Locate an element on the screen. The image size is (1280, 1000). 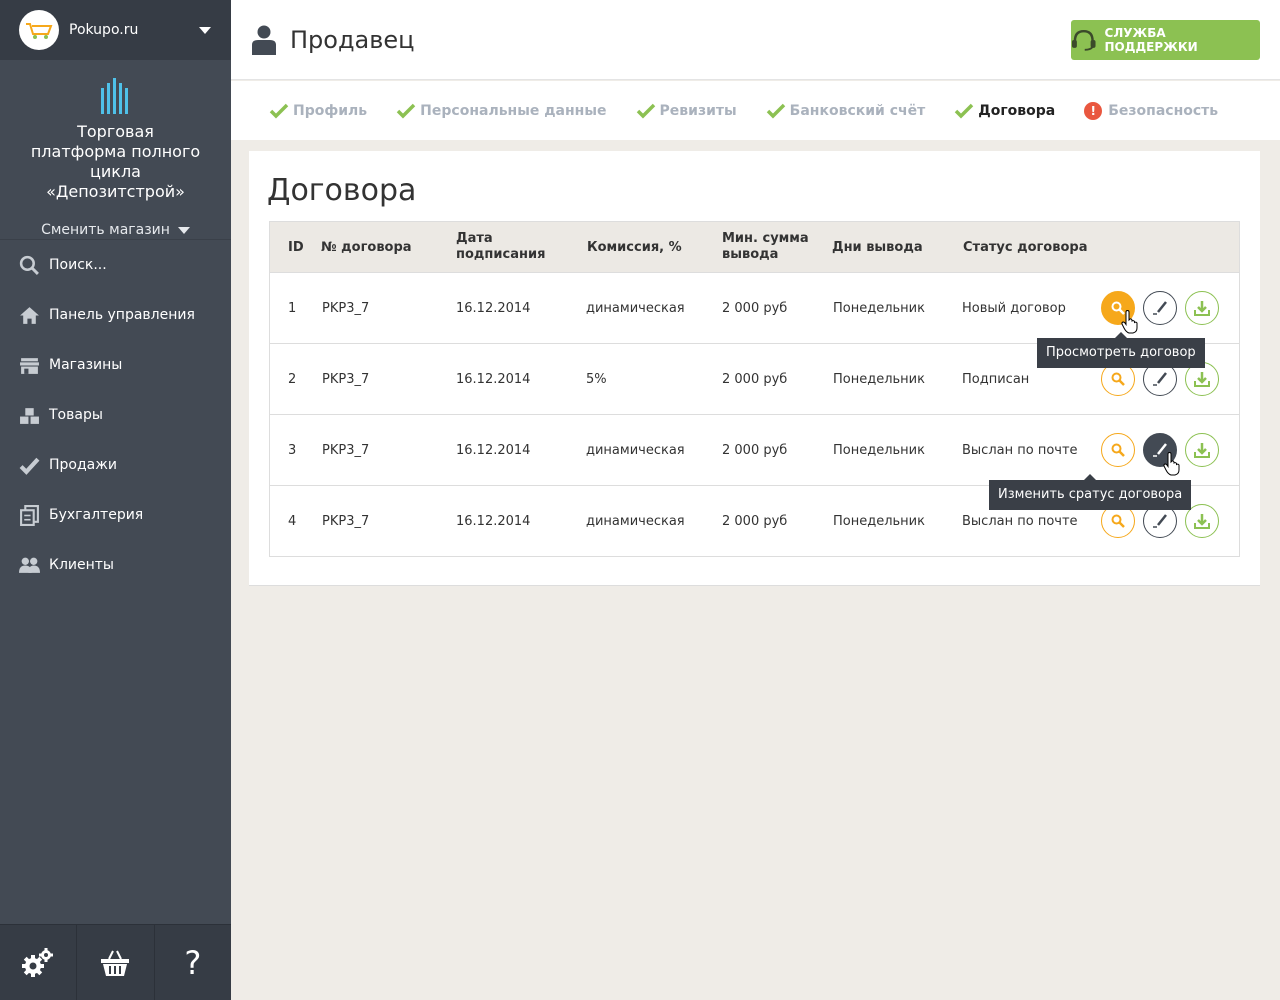
column-header-min-line: Мин. сумма is located at coordinates (765, 238).